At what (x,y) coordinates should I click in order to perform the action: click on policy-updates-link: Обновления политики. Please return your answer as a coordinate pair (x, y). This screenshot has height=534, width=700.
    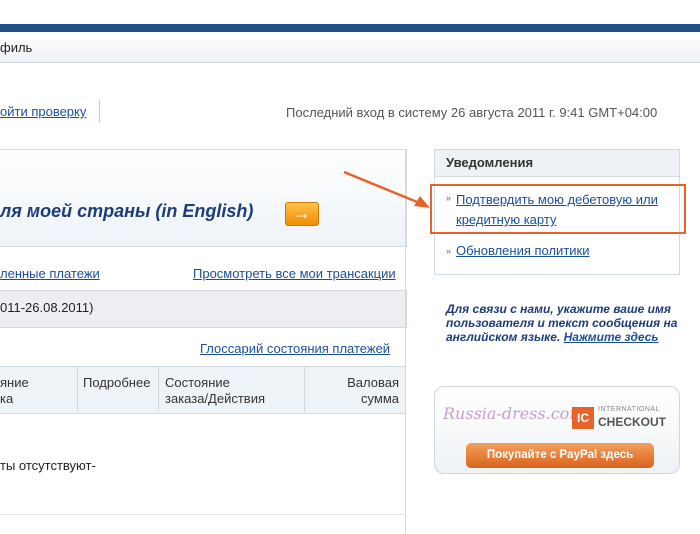
    Looking at the image, I should click on (522, 250).